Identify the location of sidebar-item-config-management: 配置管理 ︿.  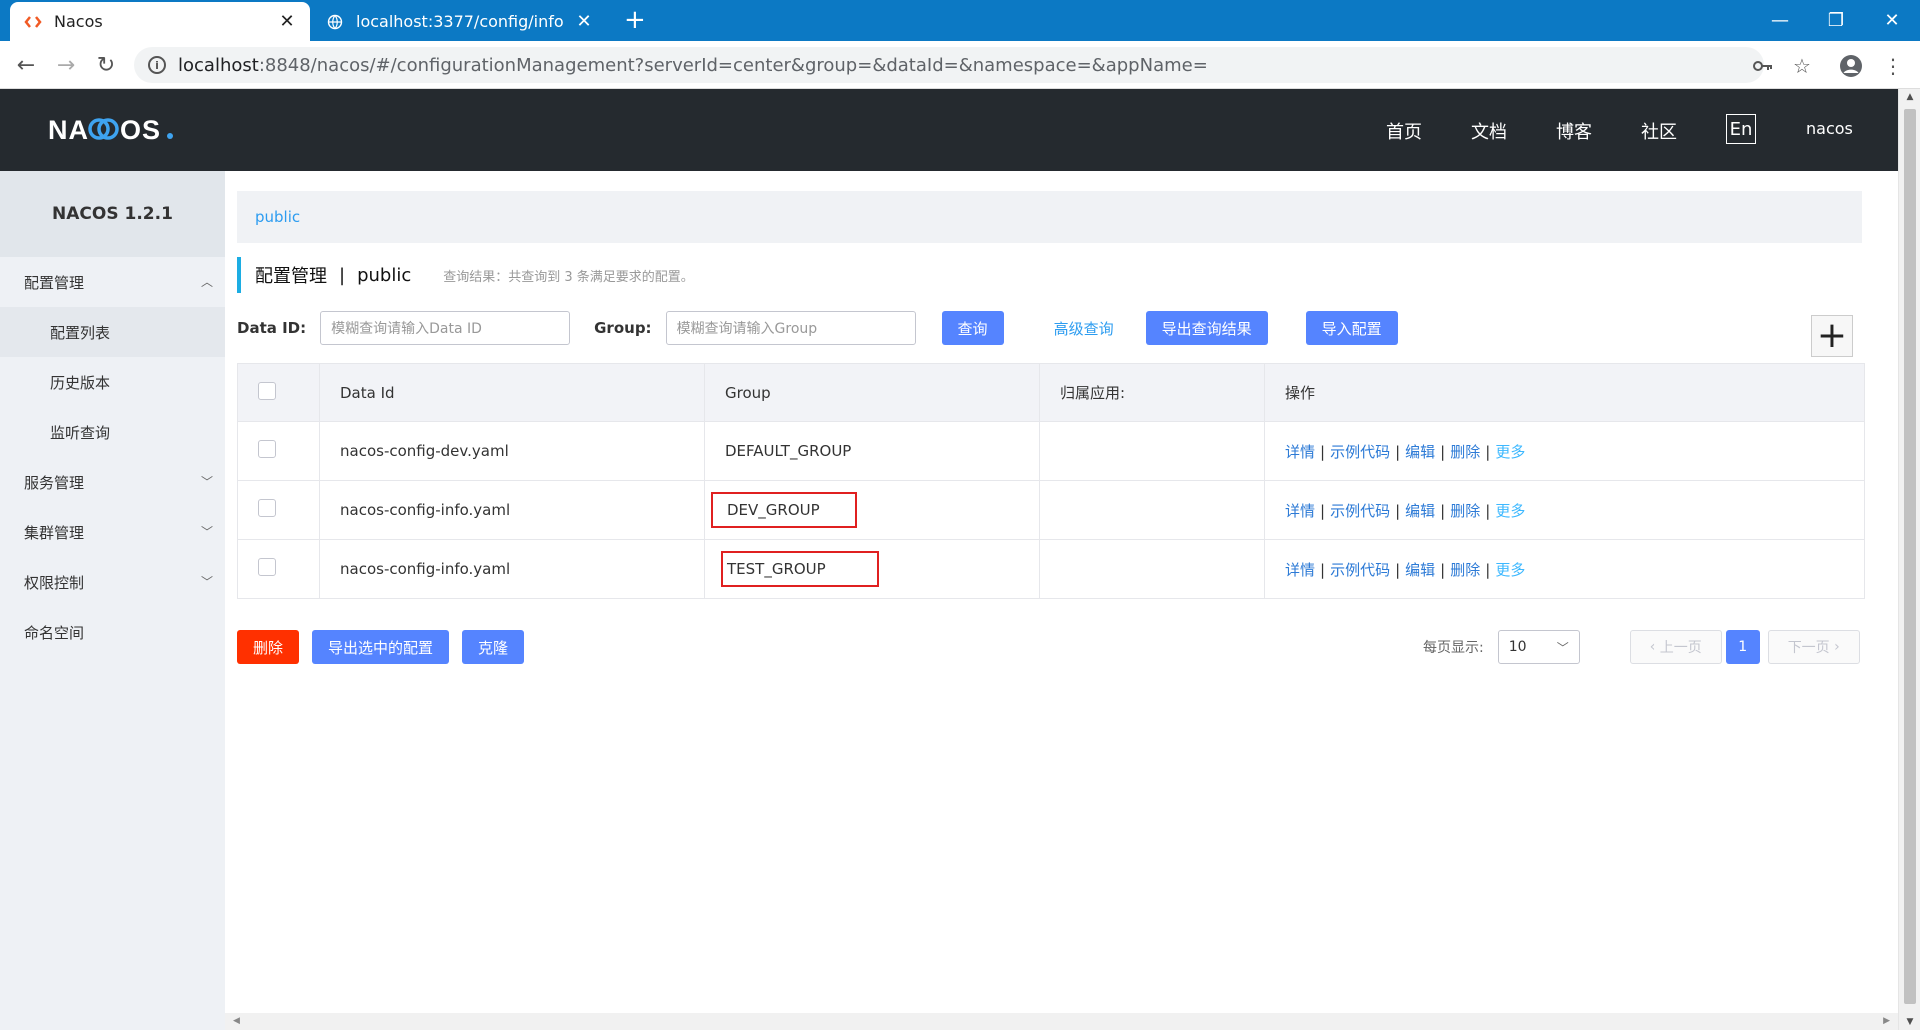
(112, 282).